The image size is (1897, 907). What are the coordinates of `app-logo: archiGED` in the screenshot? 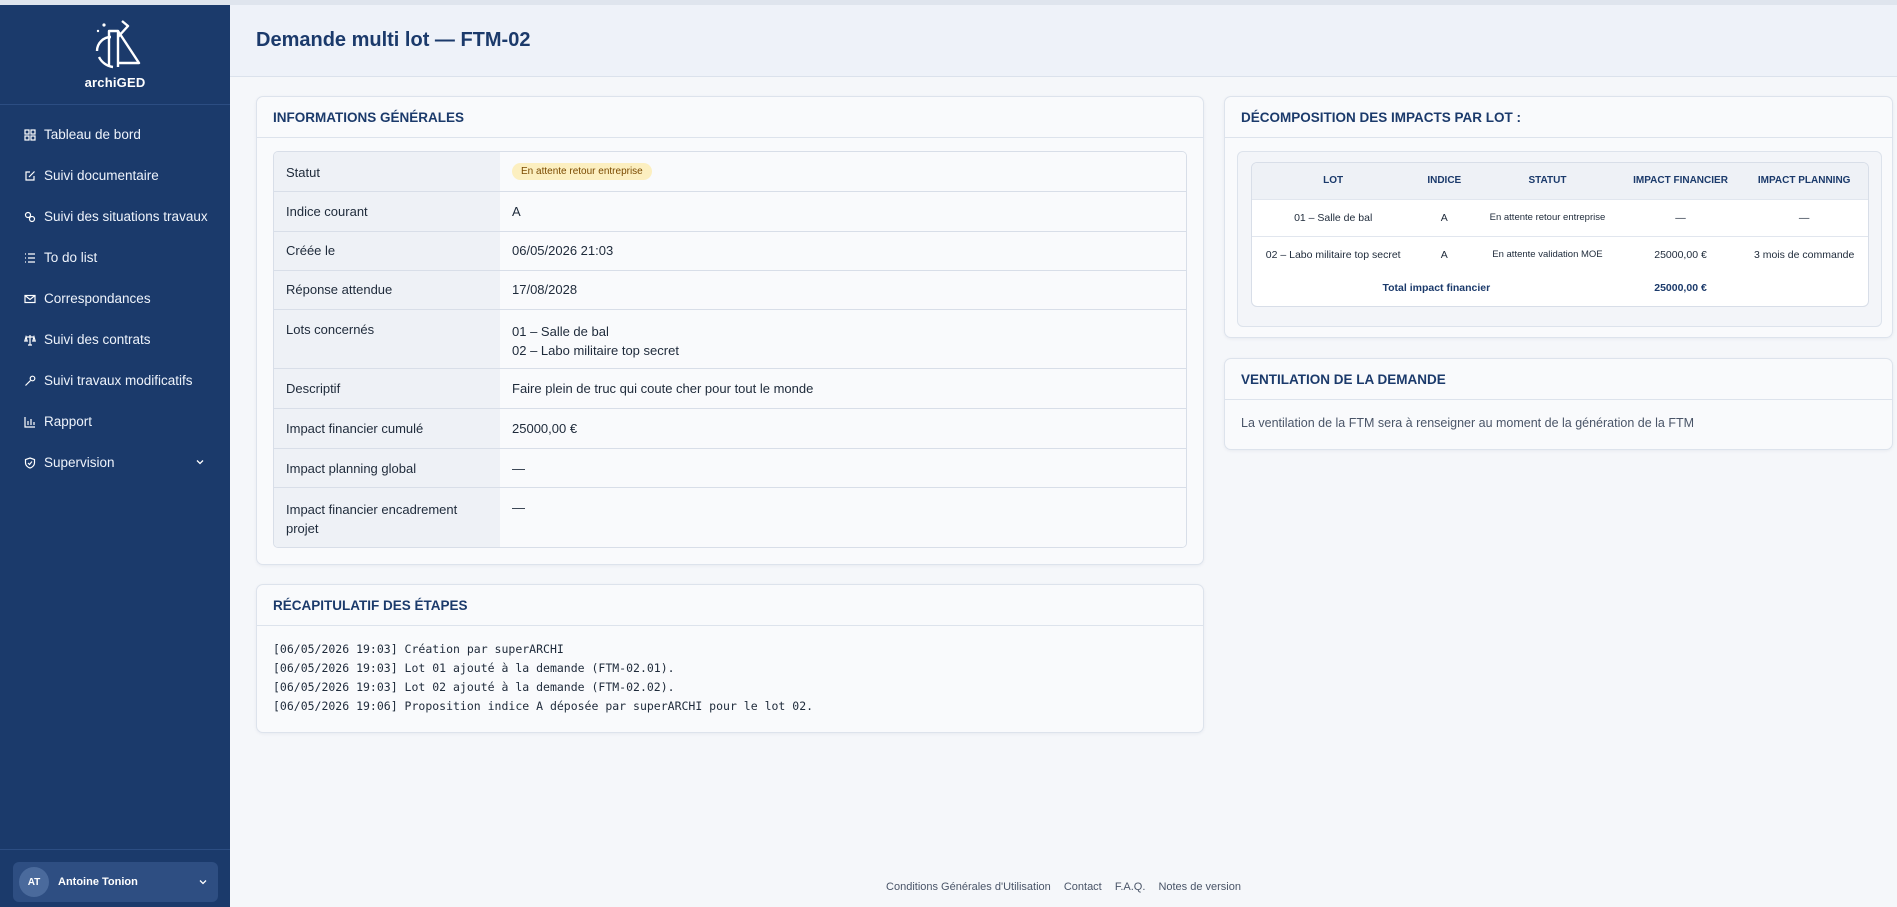 It's located at (115, 55).